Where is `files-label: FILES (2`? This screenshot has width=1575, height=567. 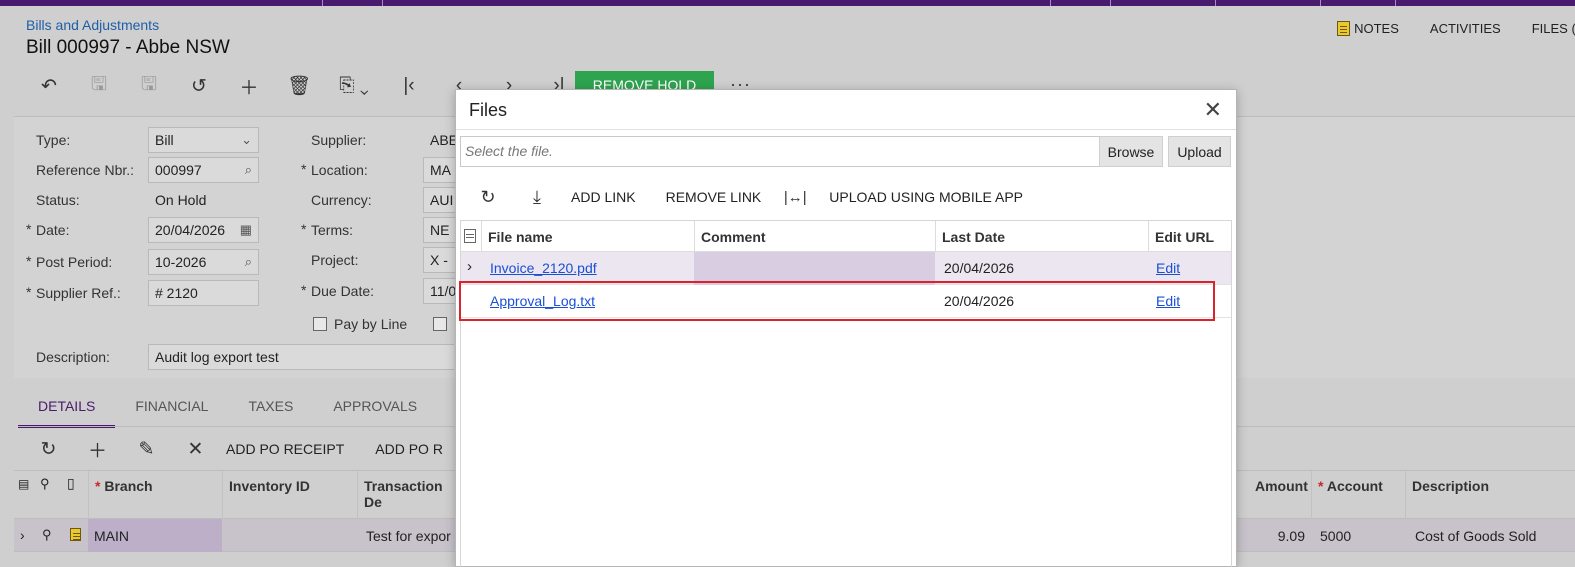
files-label: FILES (2 is located at coordinates (1553, 28).